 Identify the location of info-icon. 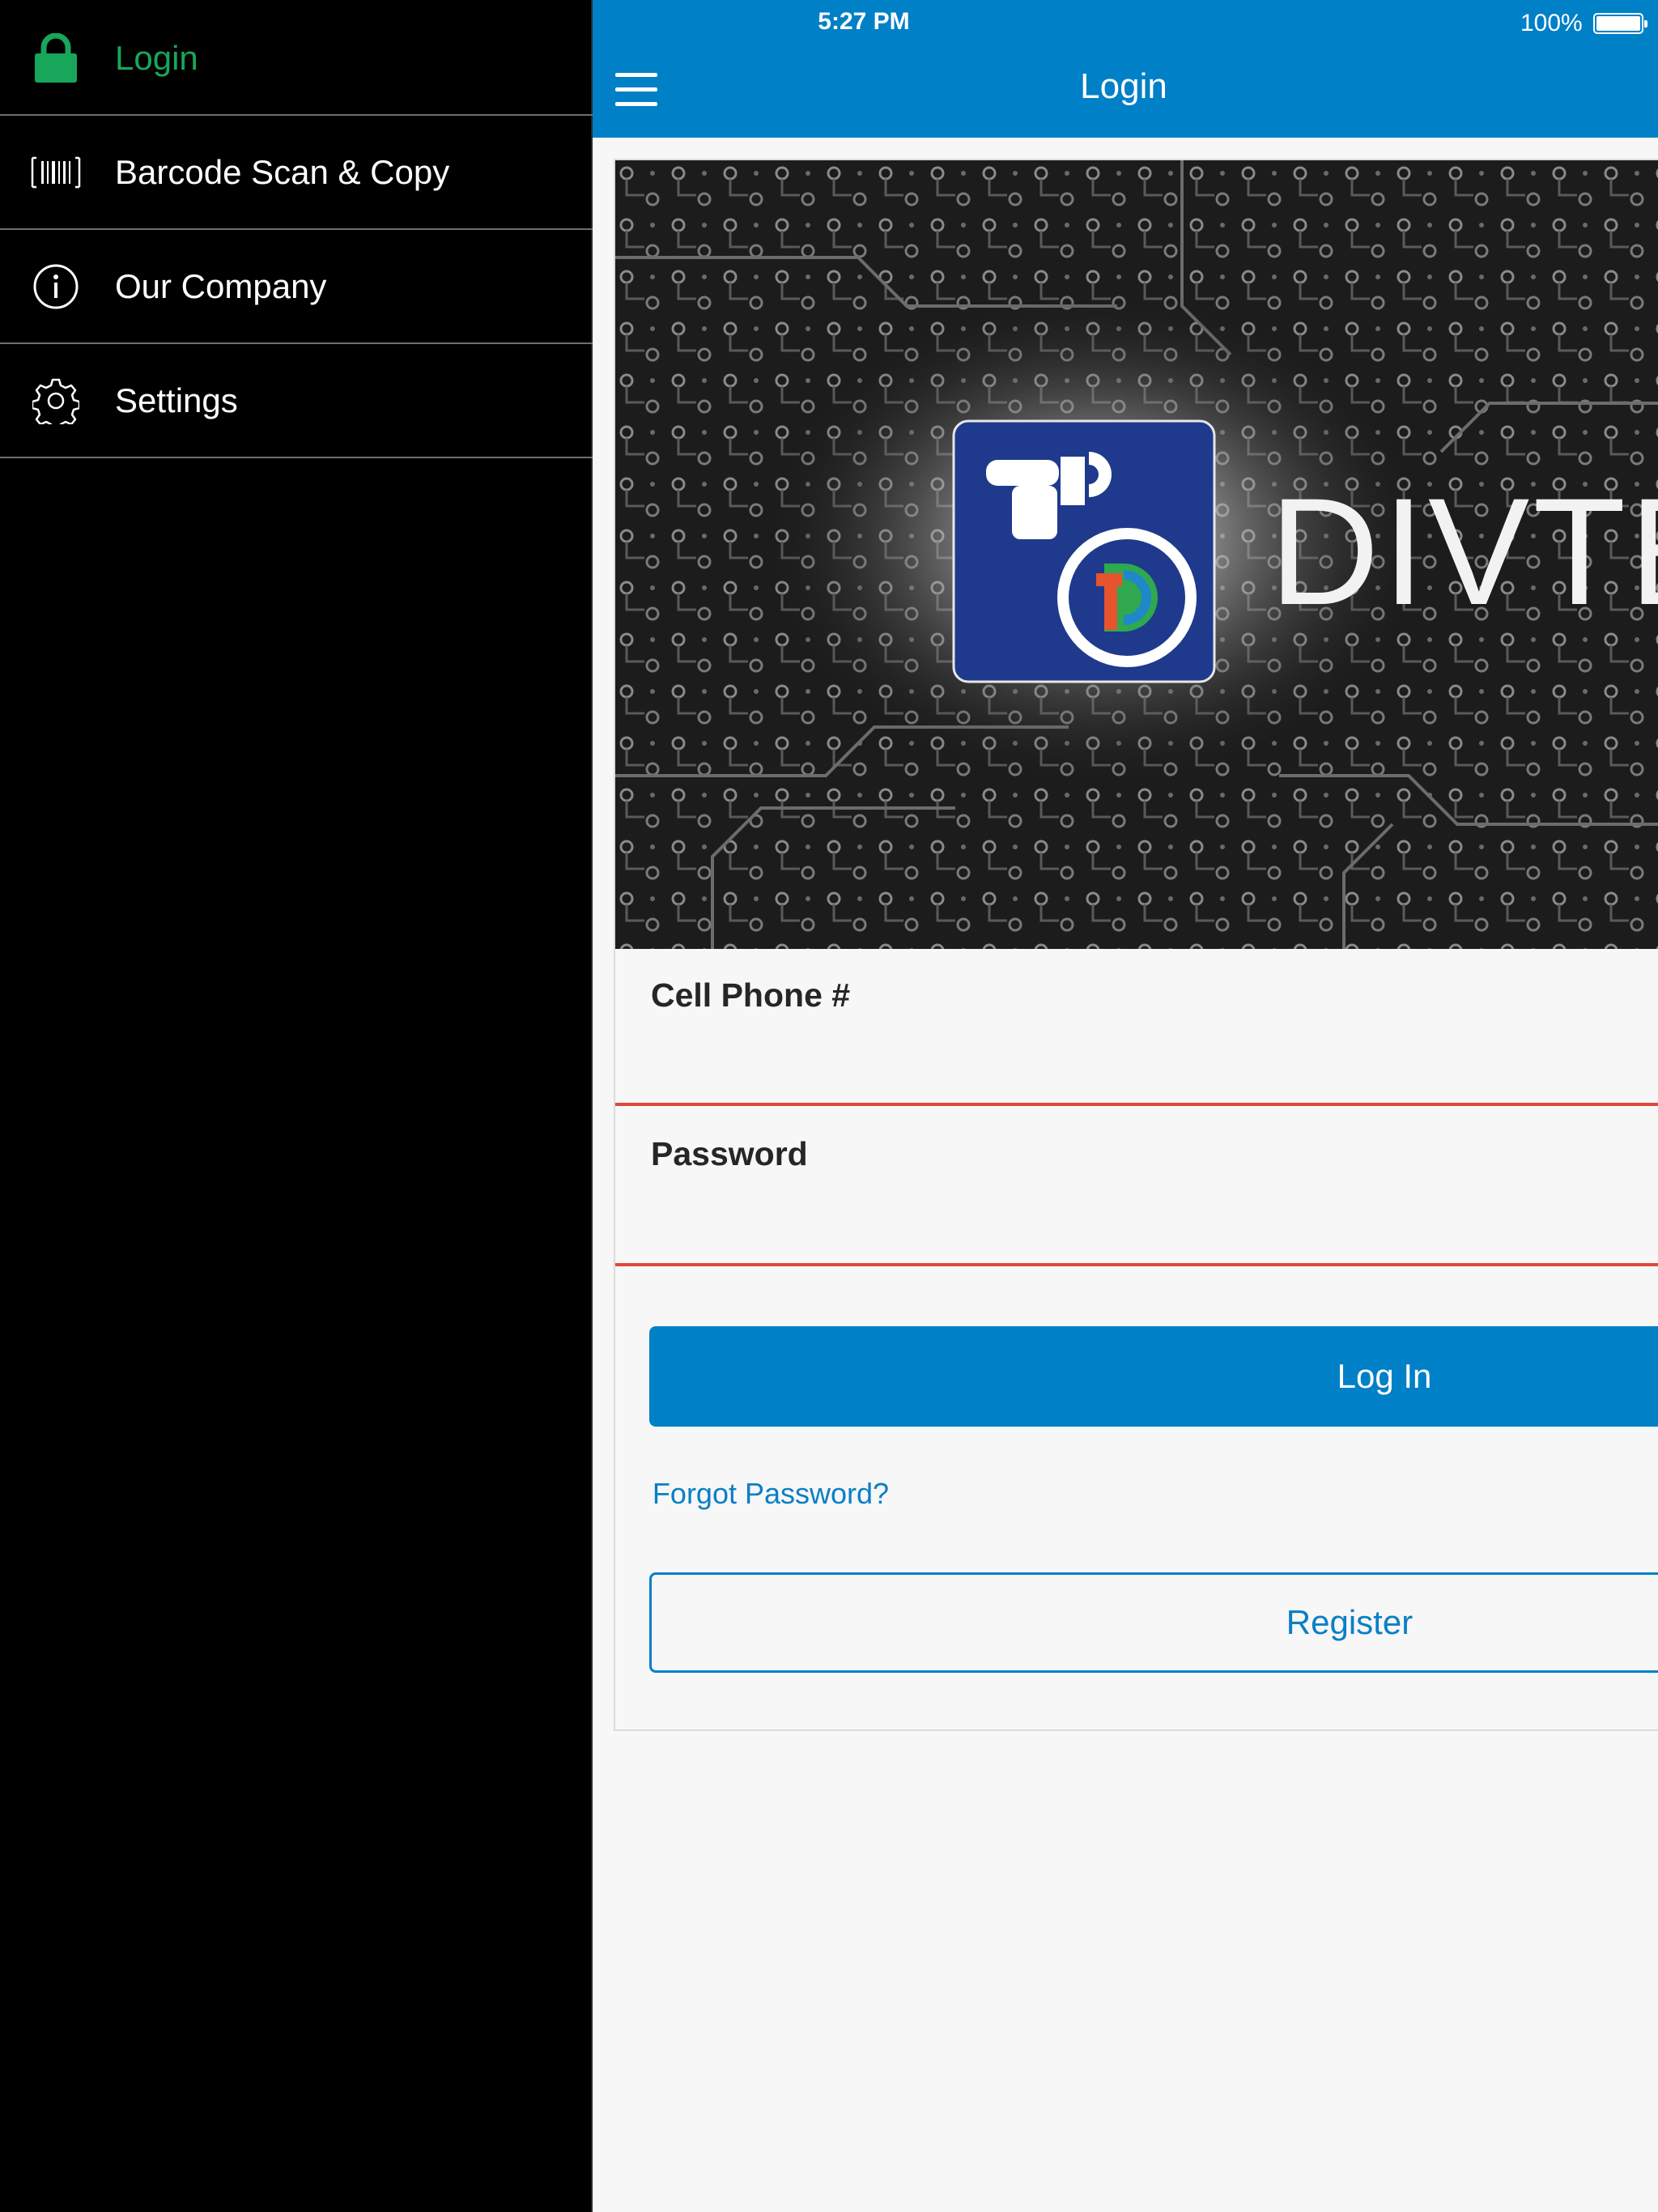
(56, 287).